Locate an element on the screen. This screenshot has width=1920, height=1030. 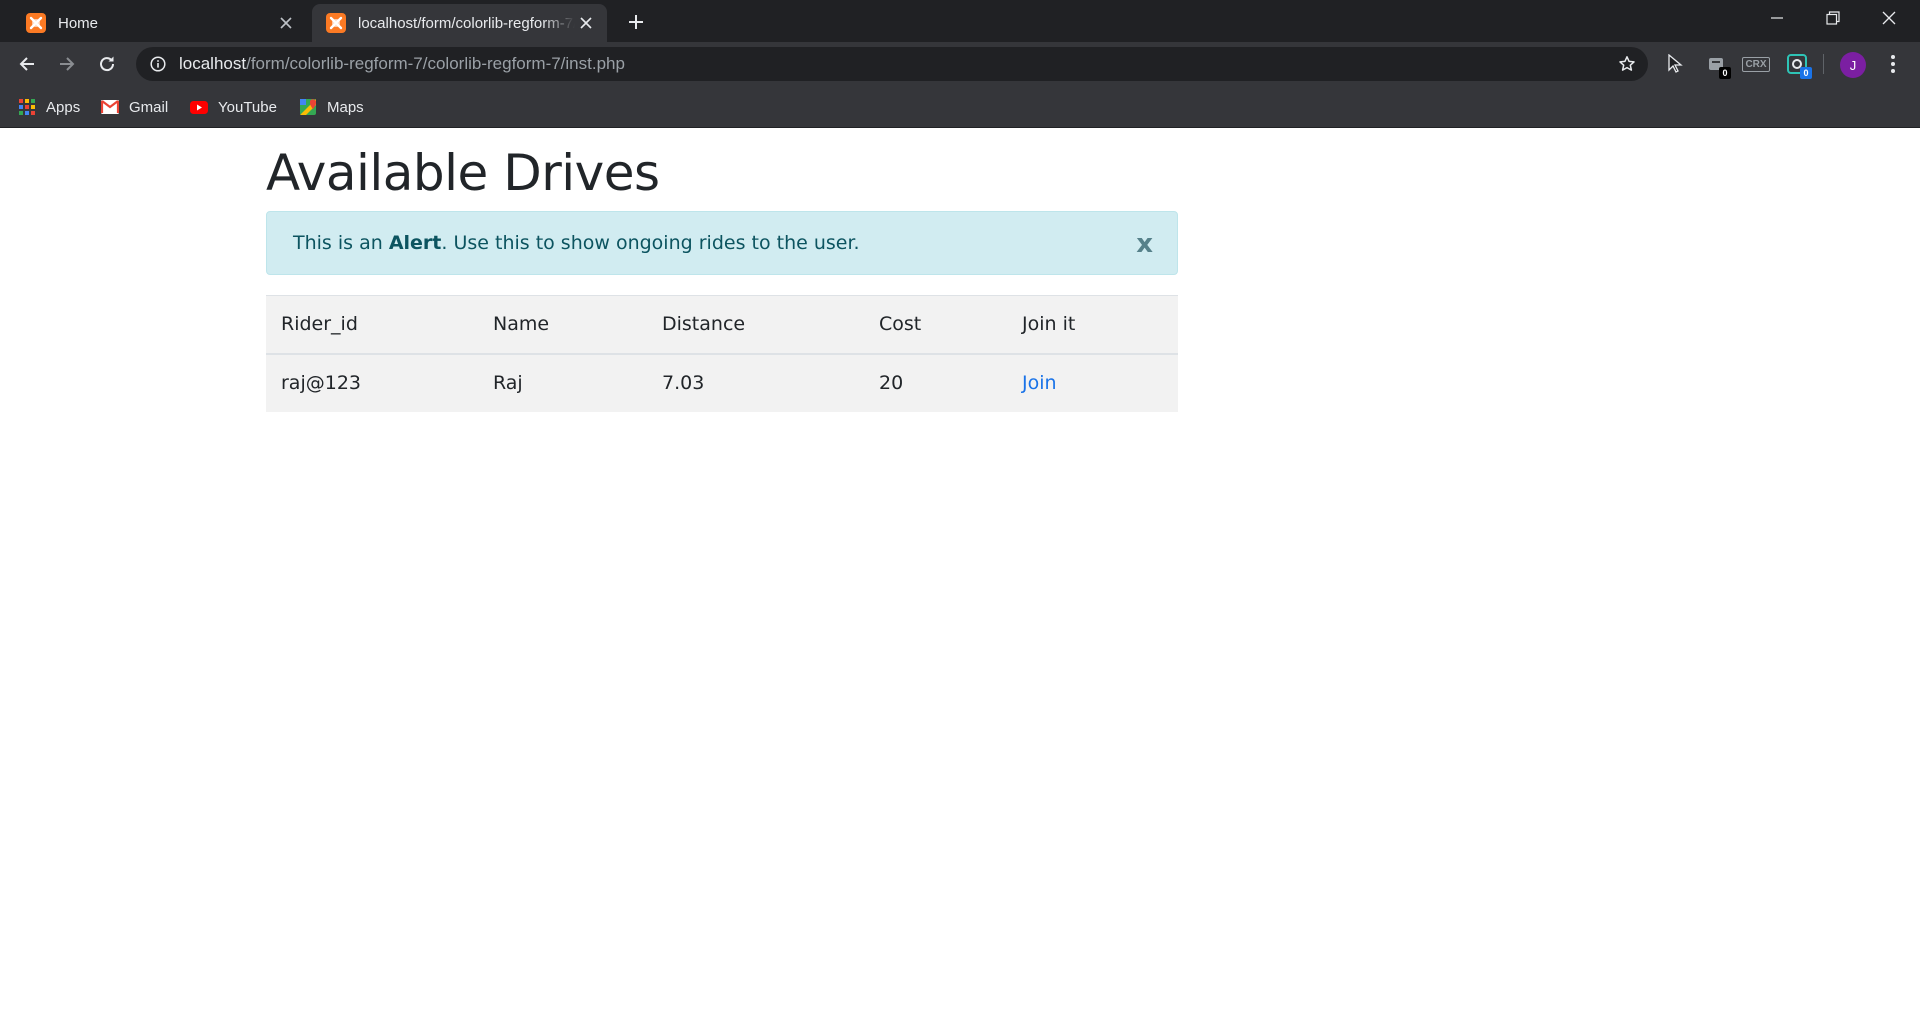
tab-title: Home is located at coordinates (78, 23).